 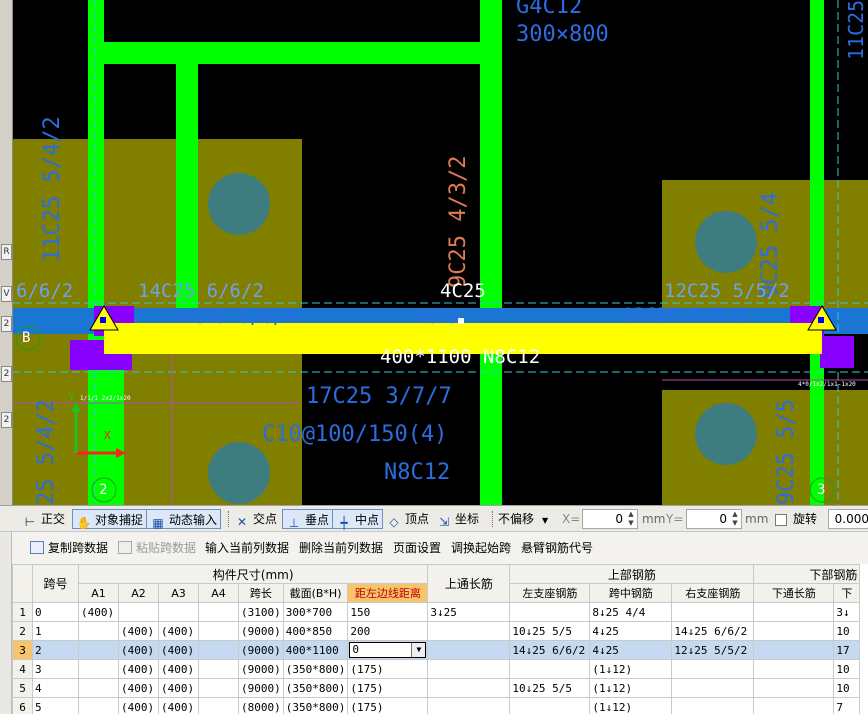 I want to click on cell-sec: 400*850, so click(x=315, y=631).